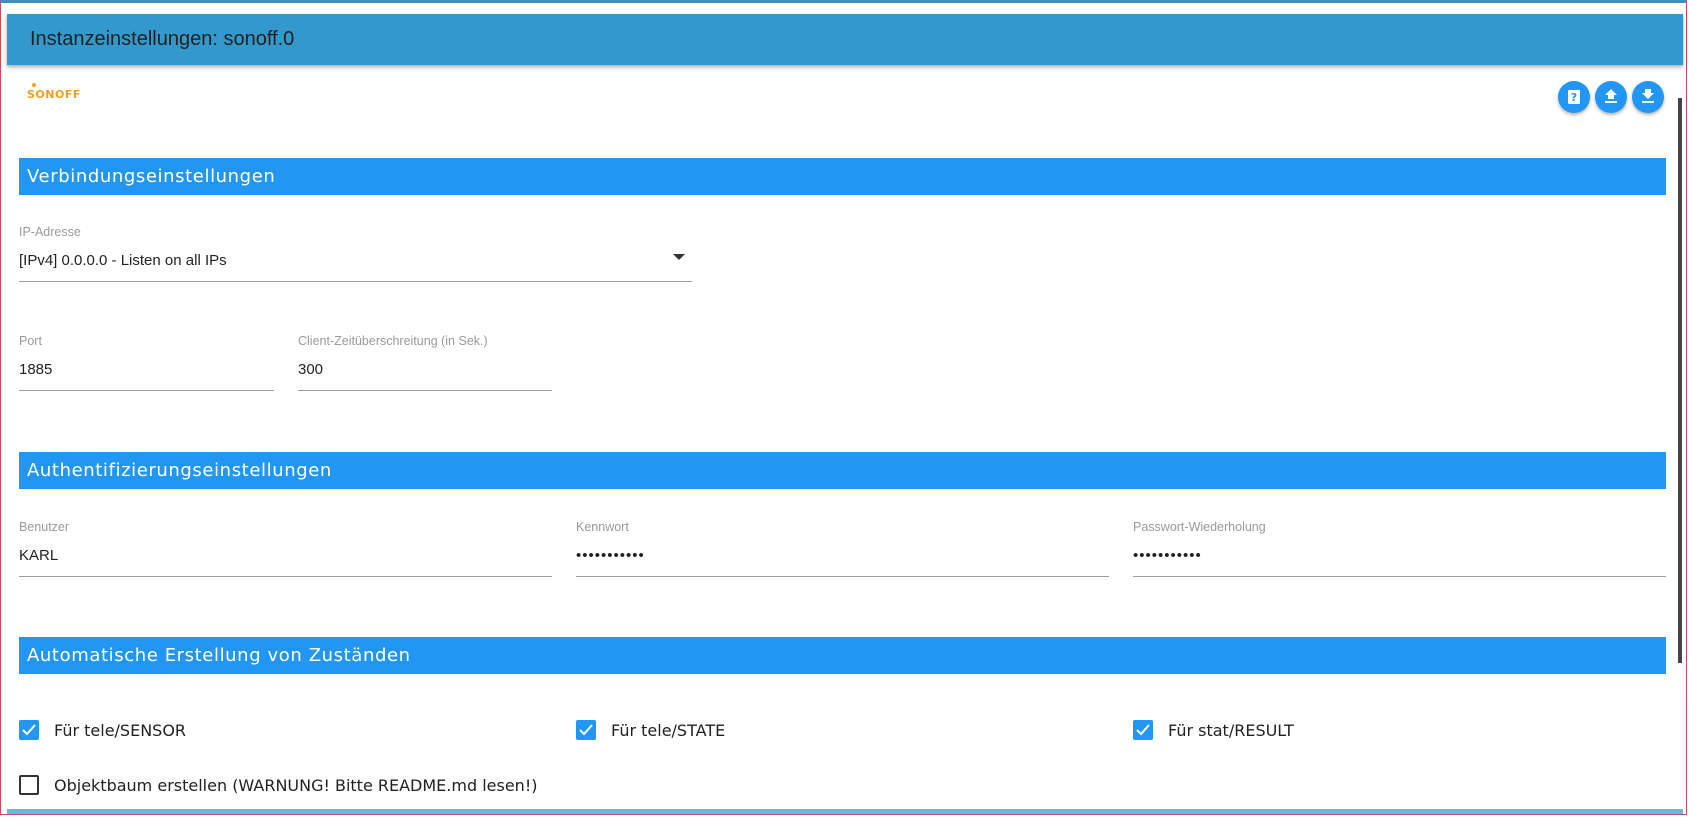  What do you see at coordinates (120, 730) in the screenshot?
I see `checkbox-label: Für tele/SENSOR` at bounding box center [120, 730].